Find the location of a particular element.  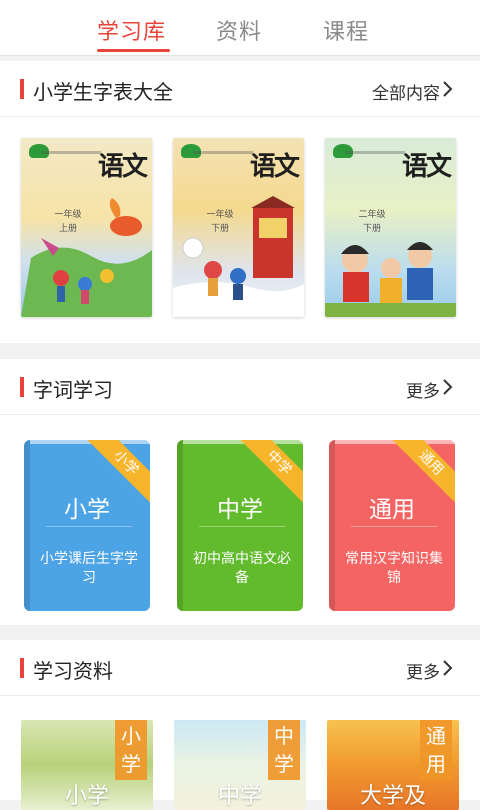

word-book-general: 通用 通用 常用汉字知识集锦 is located at coordinates (392, 525).